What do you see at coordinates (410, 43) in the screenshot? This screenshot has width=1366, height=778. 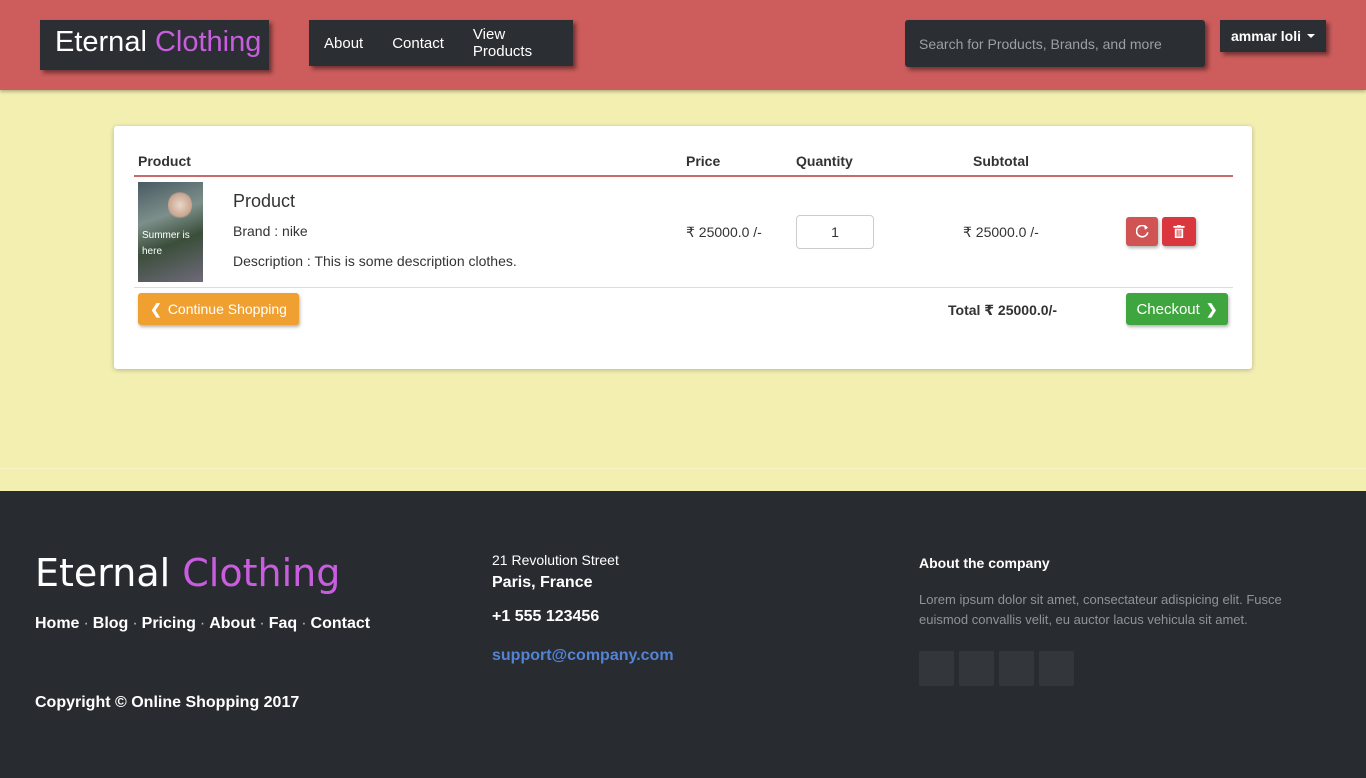 I see `nav-contact: Contact` at bounding box center [410, 43].